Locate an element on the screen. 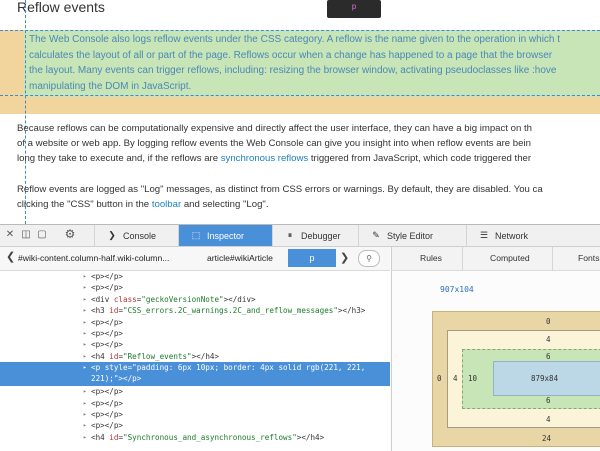  dock-side-icon: ◫ is located at coordinates (26, 234).